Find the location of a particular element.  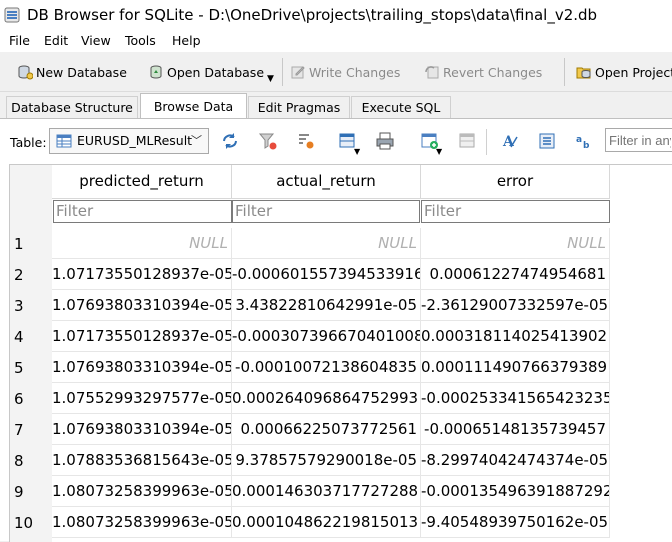

cell-error: -0.00065148135739457 is located at coordinates (515, 429).